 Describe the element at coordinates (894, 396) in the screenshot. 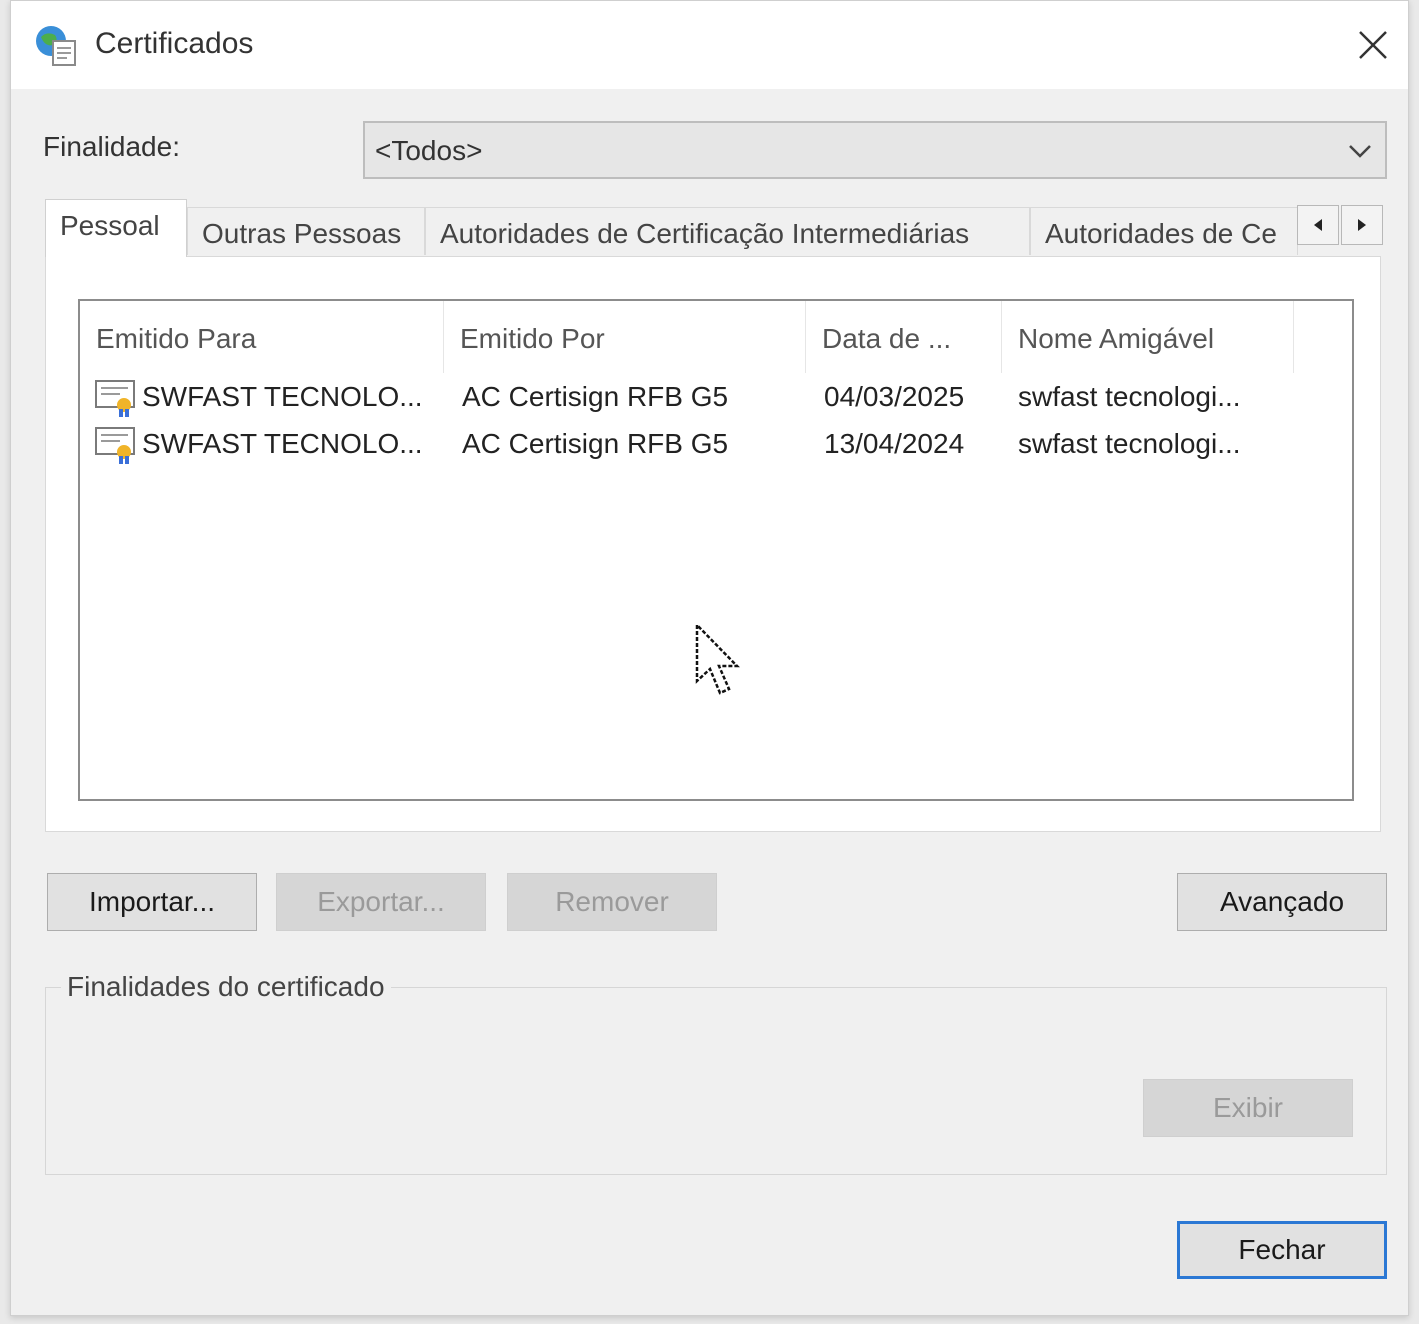

I see `cell-expiration: 04/03/2025` at that location.